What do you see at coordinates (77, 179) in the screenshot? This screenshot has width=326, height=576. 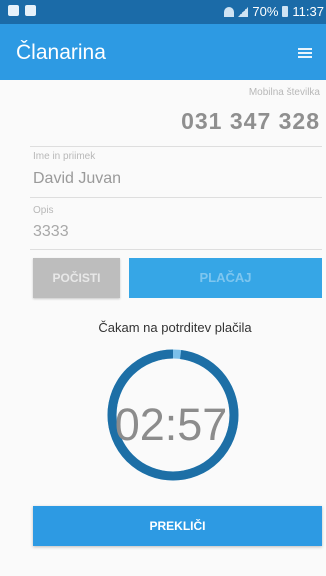 I see `name-field: David Juvan` at bounding box center [77, 179].